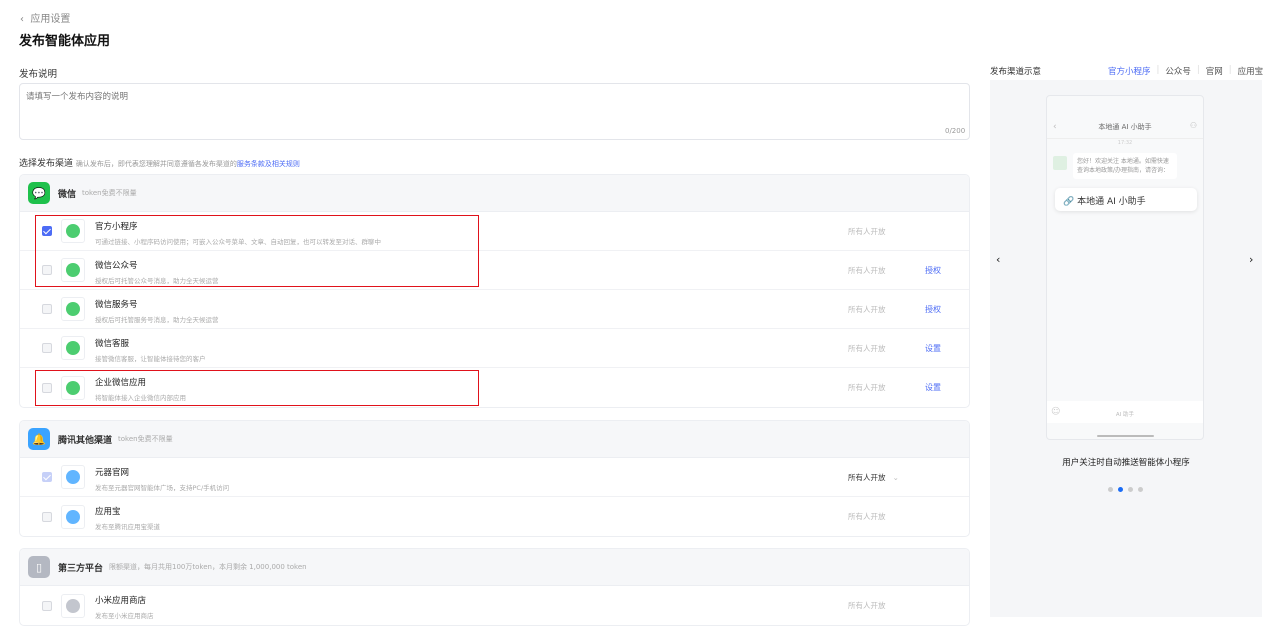 The image size is (1280, 626). I want to click on channel-desc: 授权后可托管服务号消息，助力全天候运营, so click(157, 320).